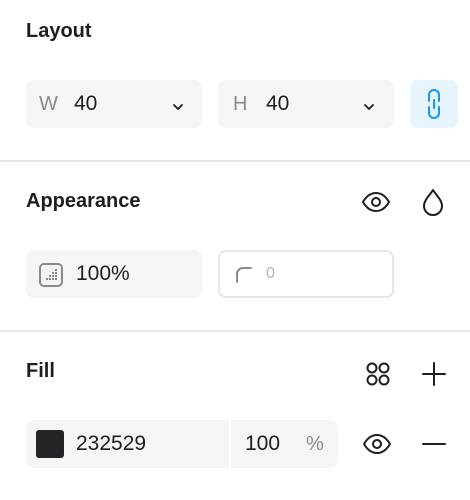 The image size is (470, 500). I want to click on corner-radius-field: 0, so click(306, 274).